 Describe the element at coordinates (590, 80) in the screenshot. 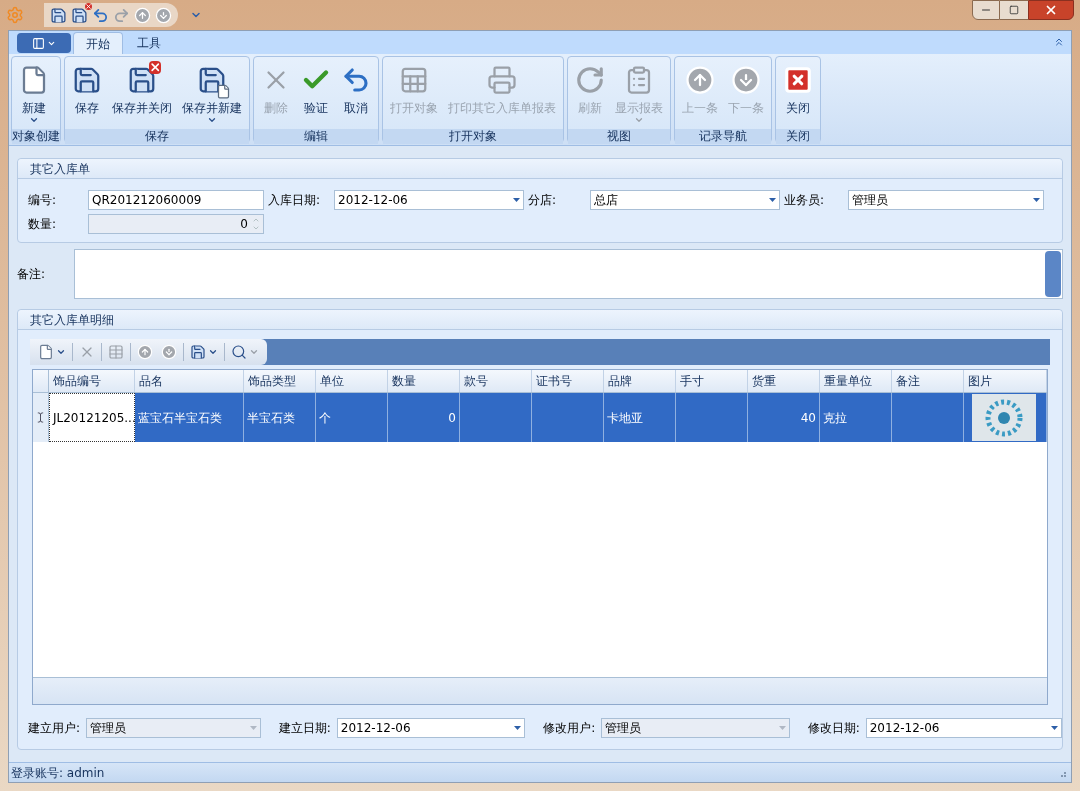

I see `refresh-icon` at that location.